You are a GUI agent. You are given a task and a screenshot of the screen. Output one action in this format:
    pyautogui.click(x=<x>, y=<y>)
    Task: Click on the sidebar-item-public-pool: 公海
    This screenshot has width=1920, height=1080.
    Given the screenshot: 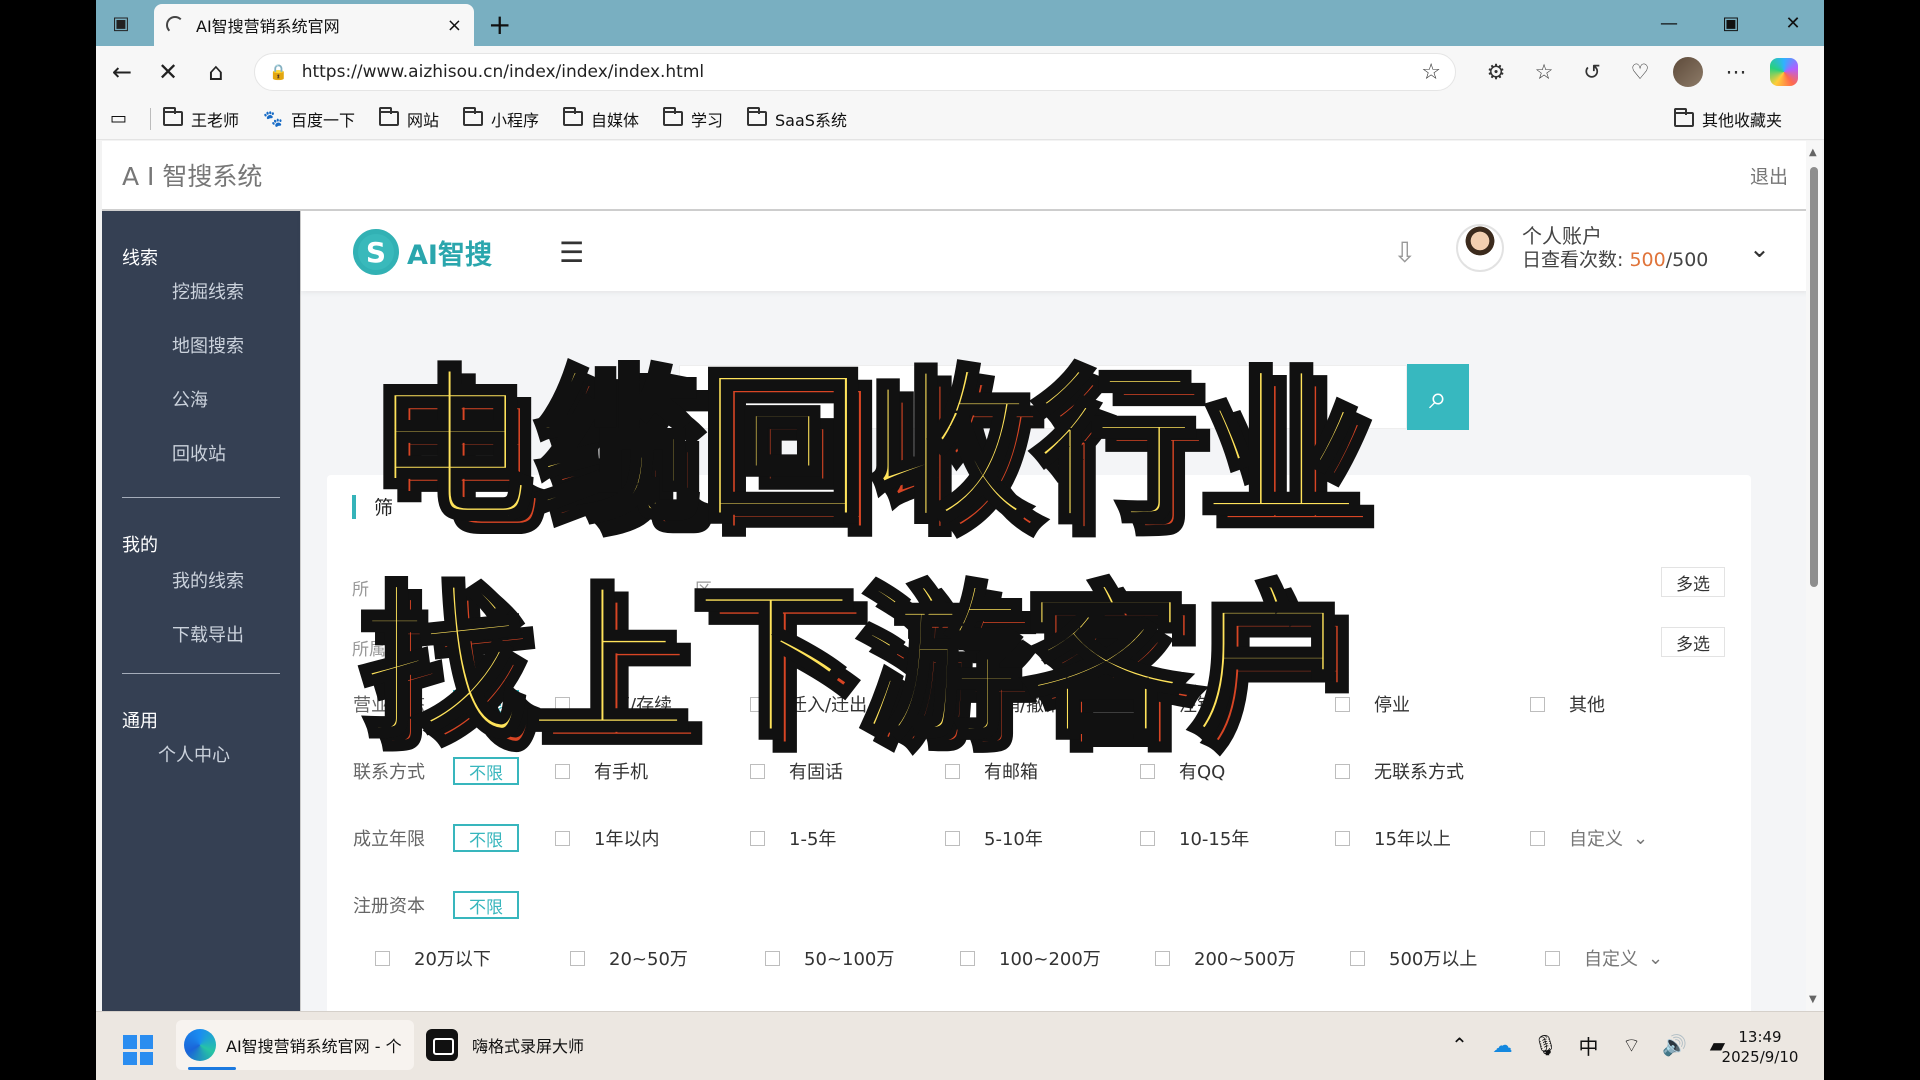 What is the action you would take?
    pyautogui.click(x=190, y=399)
    